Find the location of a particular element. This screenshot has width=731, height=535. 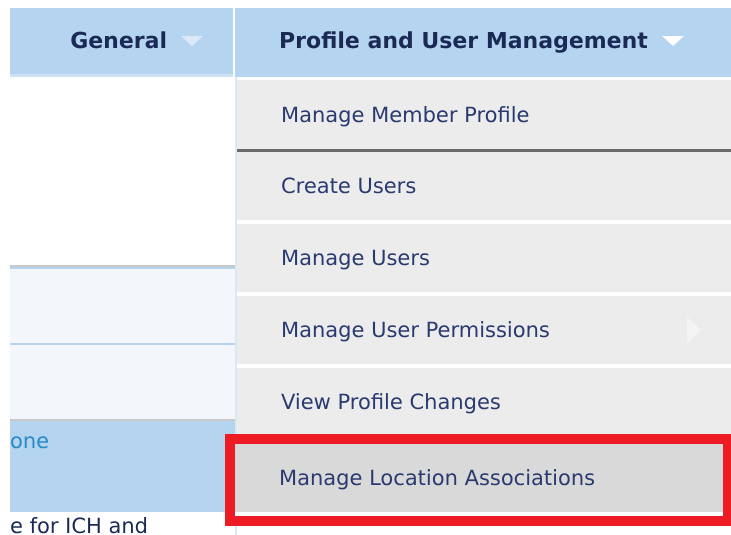

menu-item: Manage Member Profile is located at coordinates (484, 116).